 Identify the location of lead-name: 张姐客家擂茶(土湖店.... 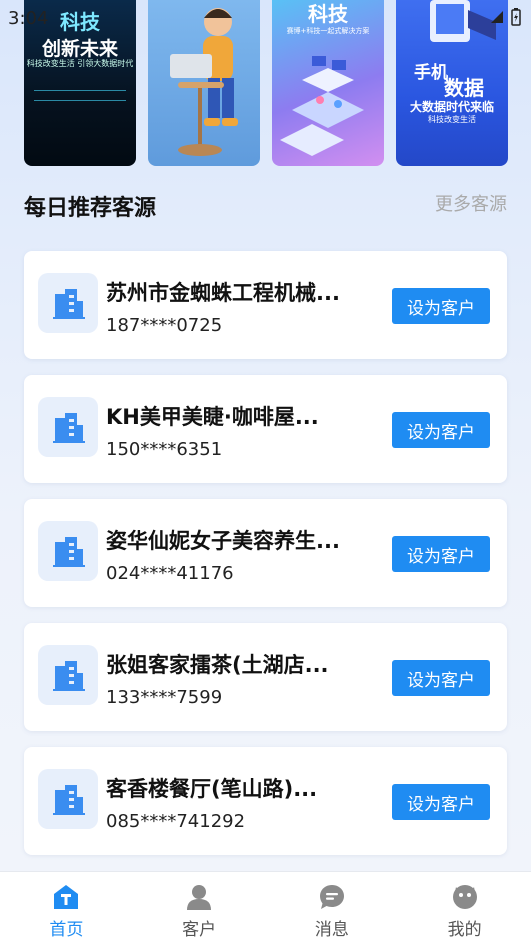
(217, 665).